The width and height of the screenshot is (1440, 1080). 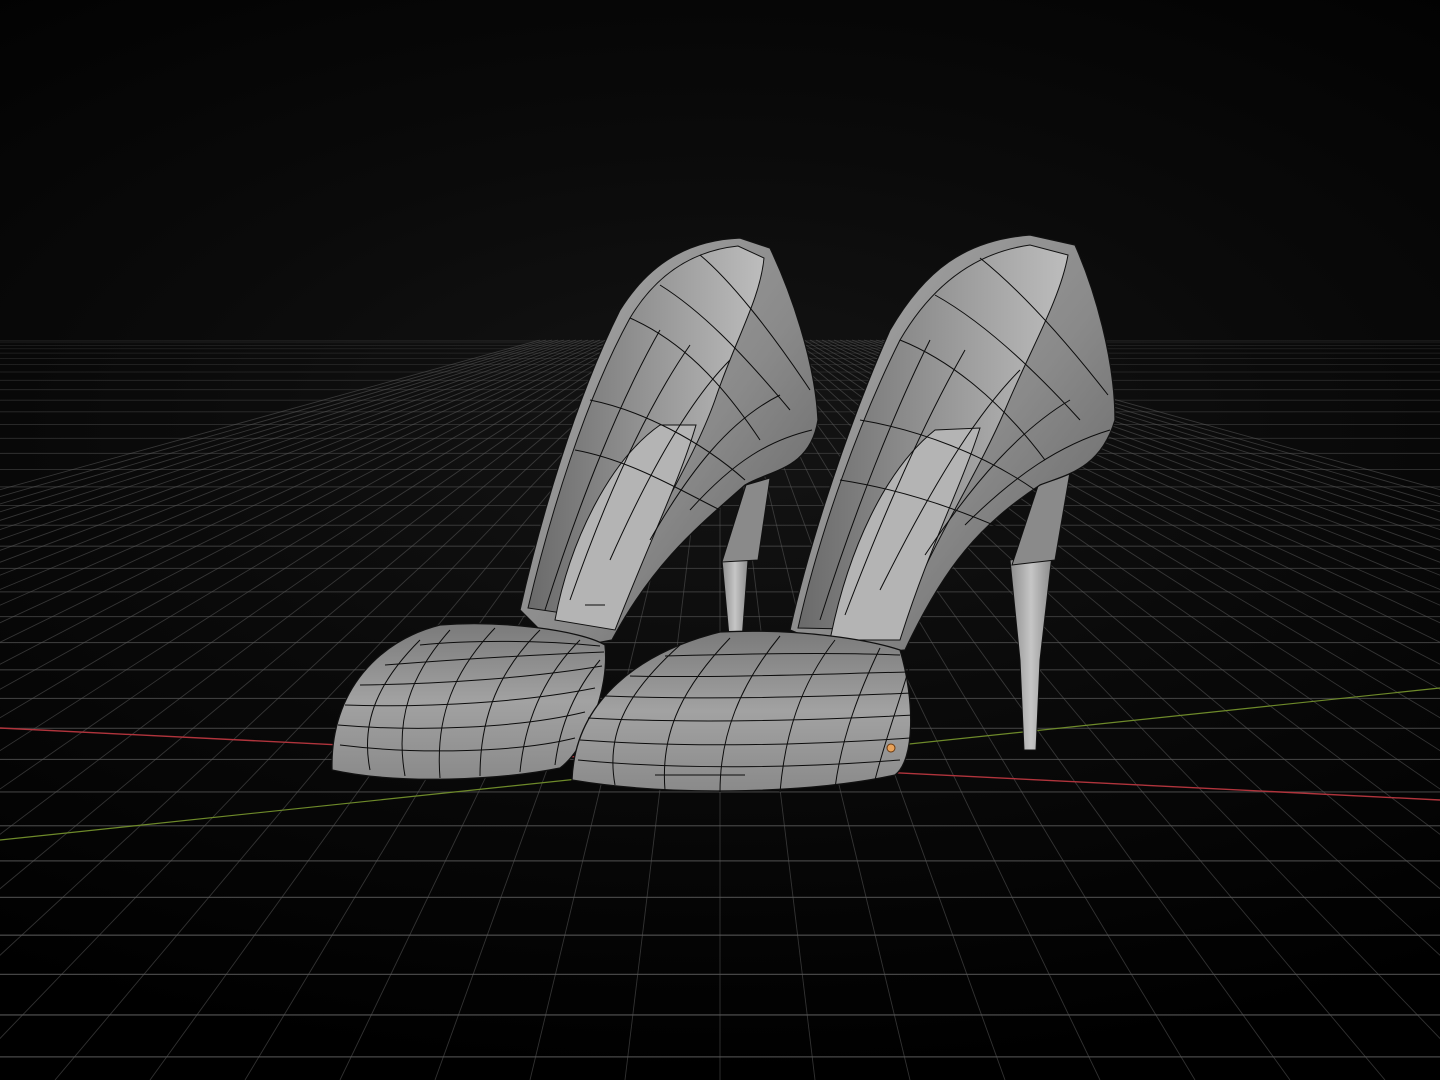 I want to click on object-origin-marker, so click(x=891, y=748).